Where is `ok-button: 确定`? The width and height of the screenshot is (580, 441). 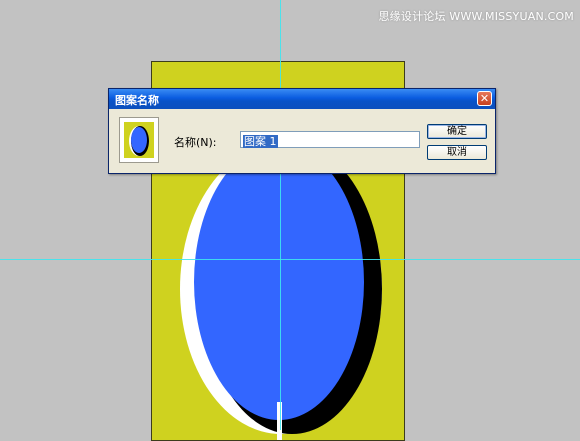
ok-button: 确定 is located at coordinates (457, 131).